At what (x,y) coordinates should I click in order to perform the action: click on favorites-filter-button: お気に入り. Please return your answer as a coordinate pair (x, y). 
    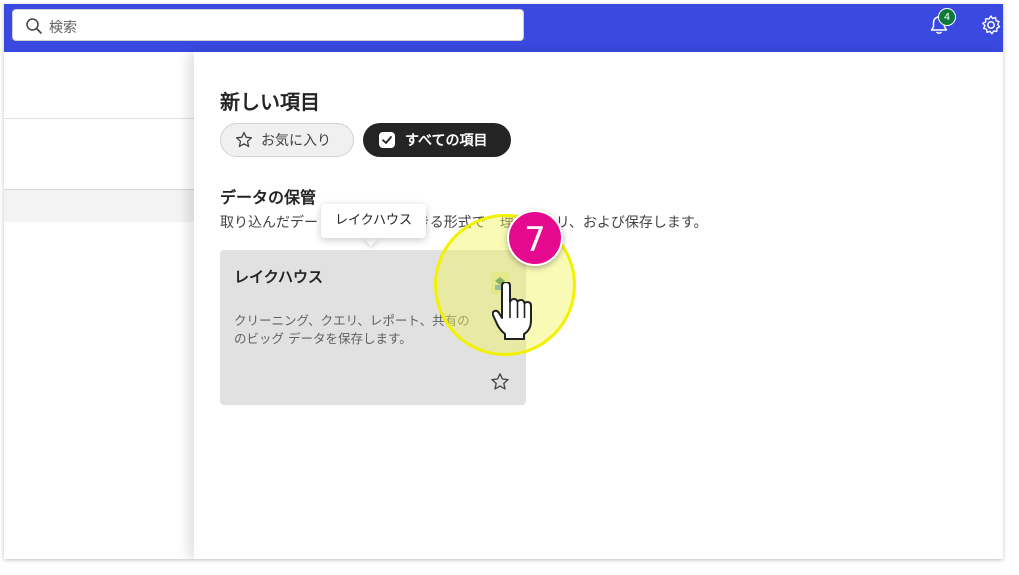
    Looking at the image, I should click on (287, 140).